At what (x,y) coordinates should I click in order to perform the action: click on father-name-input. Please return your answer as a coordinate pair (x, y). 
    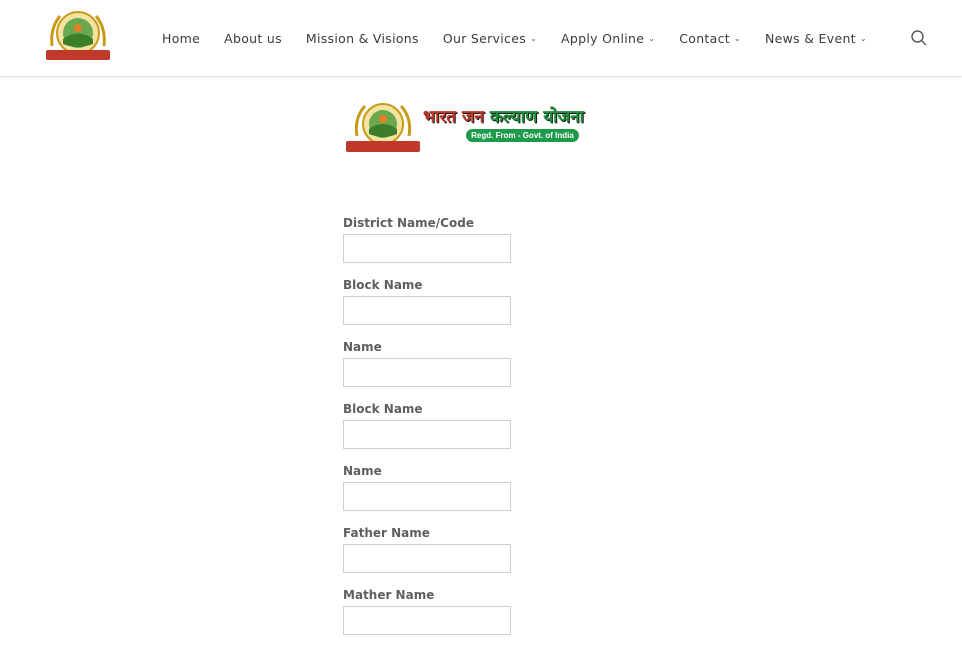
    Looking at the image, I should click on (427, 558).